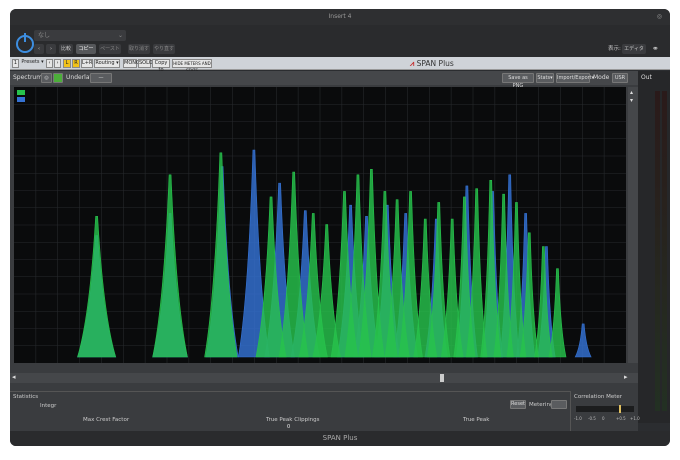 Image resolution: width=680 pixels, height=460 pixels. What do you see at coordinates (559, 404) in the screenshot?
I see `metering-dropdown` at bounding box center [559, 404].